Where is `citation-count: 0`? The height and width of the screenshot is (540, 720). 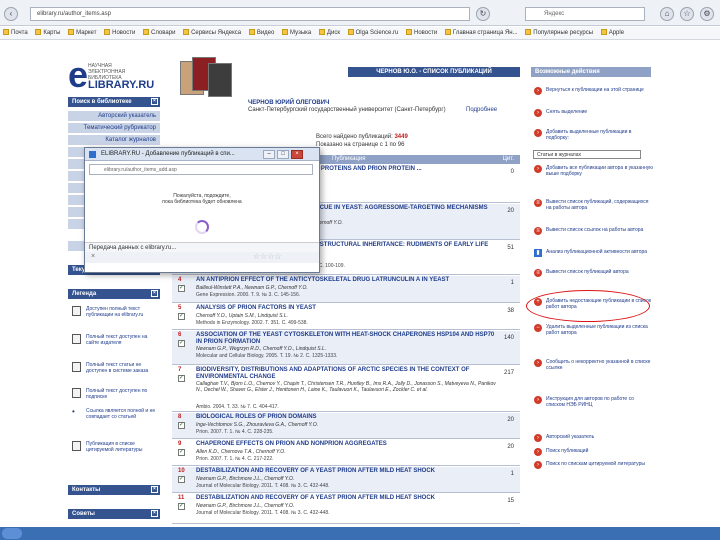 citation-count: 0 is located at coordinates (512, 172).